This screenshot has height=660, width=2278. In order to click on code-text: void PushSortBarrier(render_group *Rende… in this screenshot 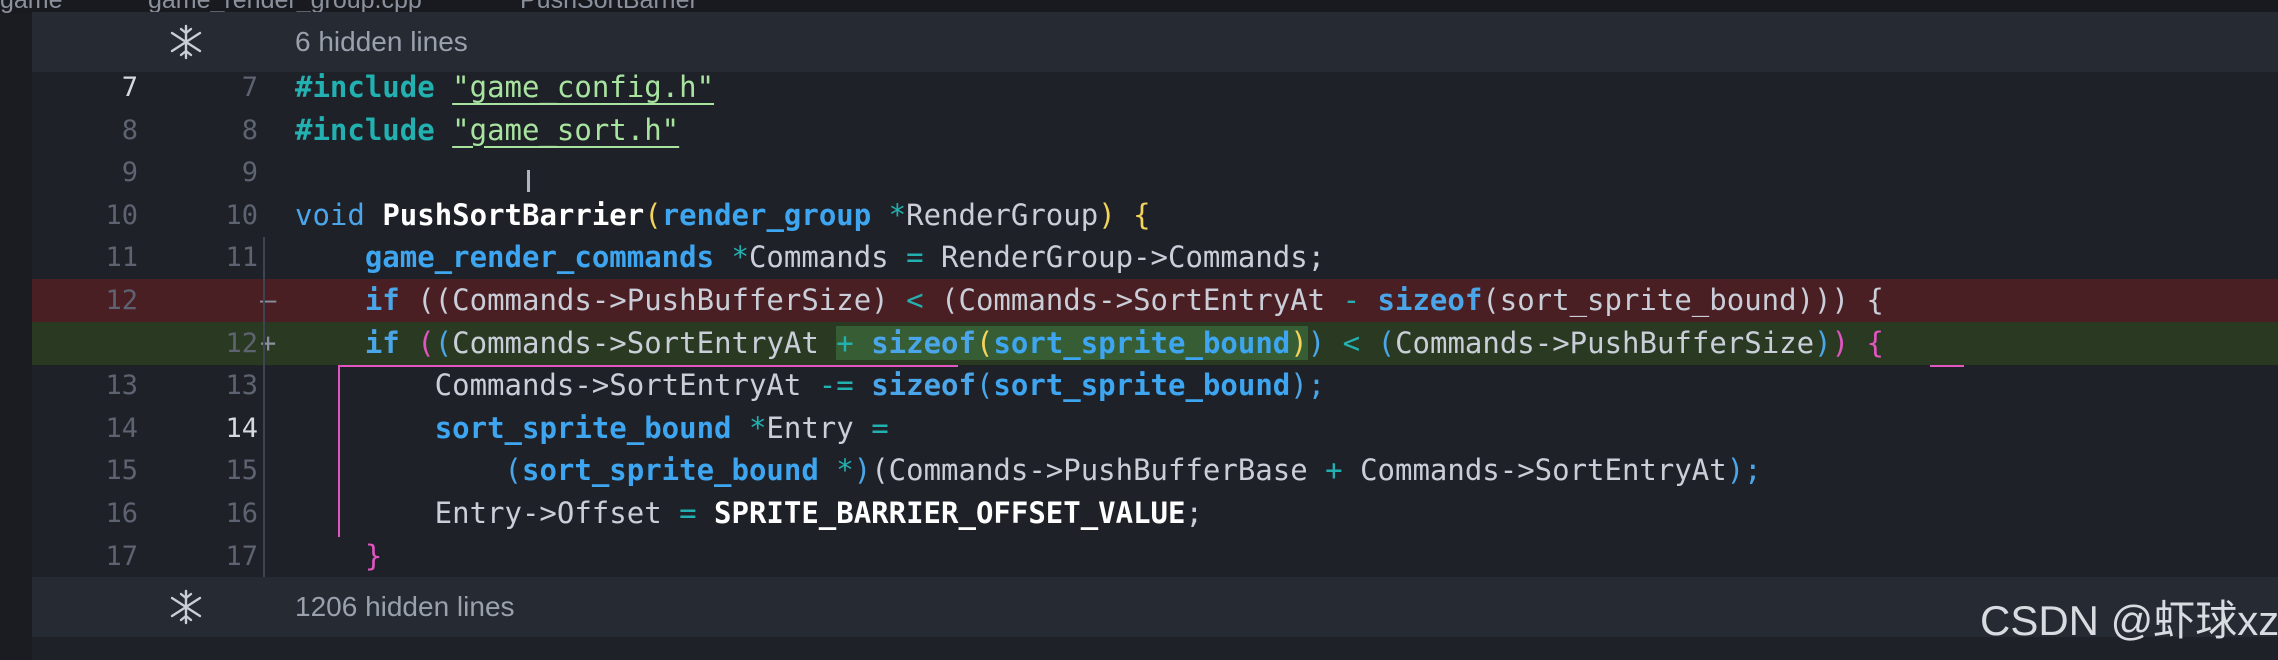, I will do `click(723, 215)`.